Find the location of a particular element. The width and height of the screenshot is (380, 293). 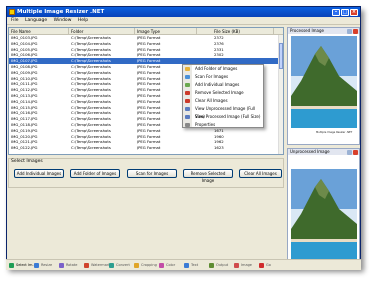

context-menu-item: Clear All Images is located at coordinates (223, 101).